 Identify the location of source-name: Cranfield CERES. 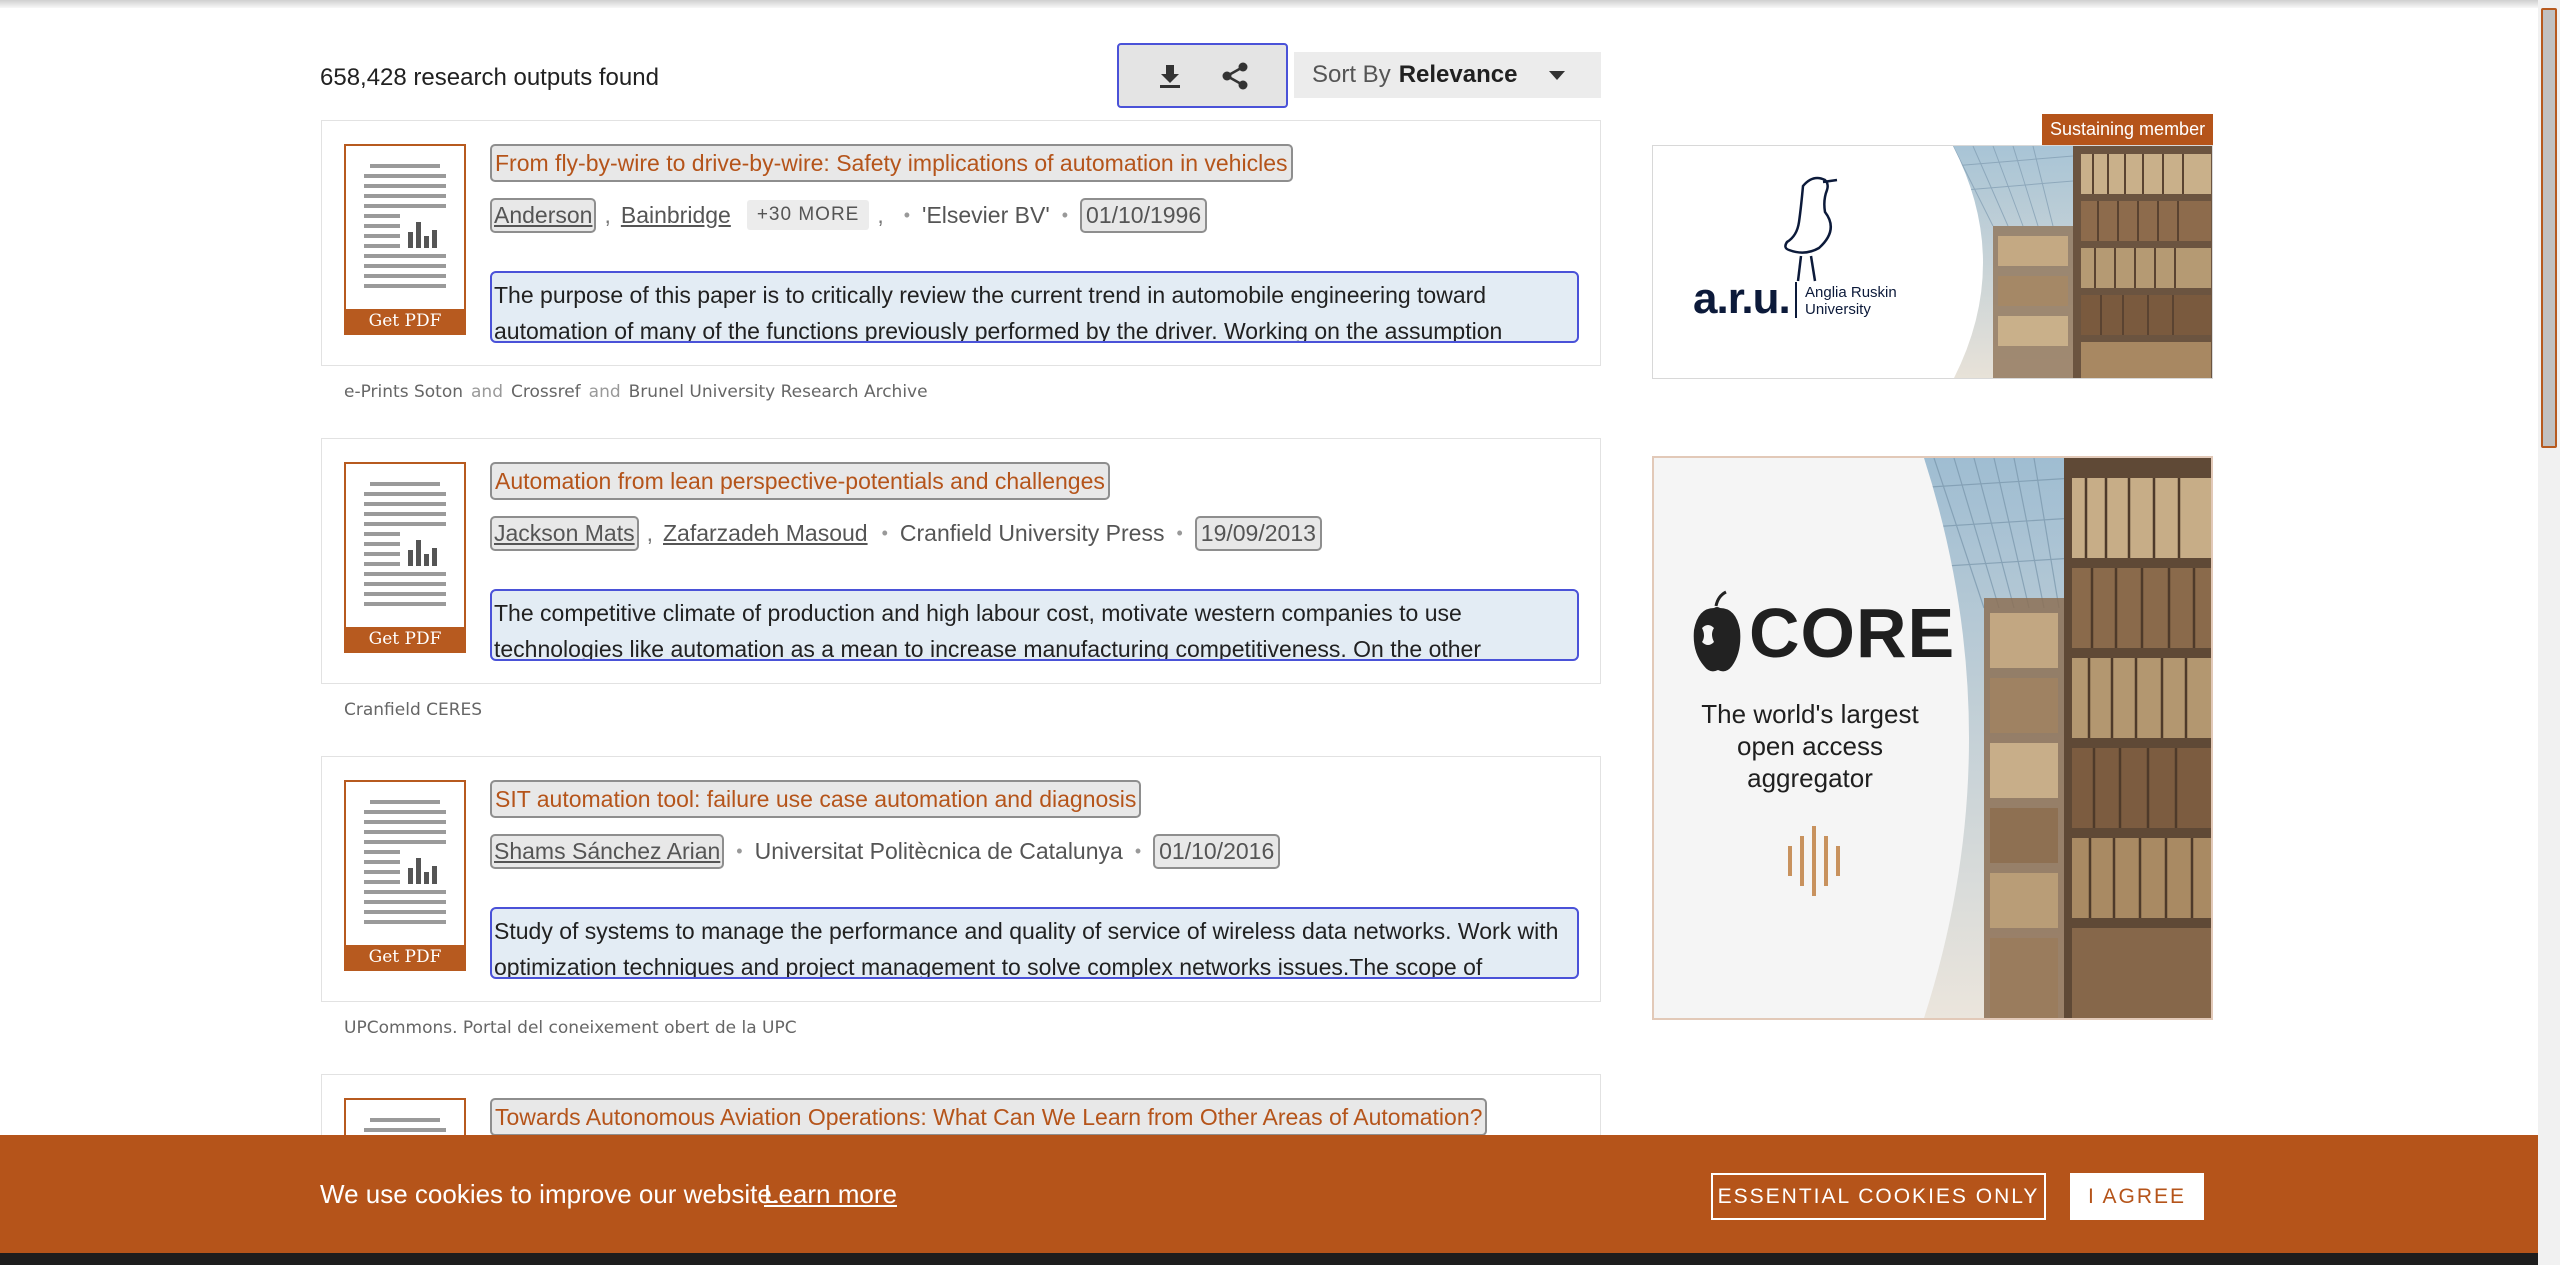
(413, 710).